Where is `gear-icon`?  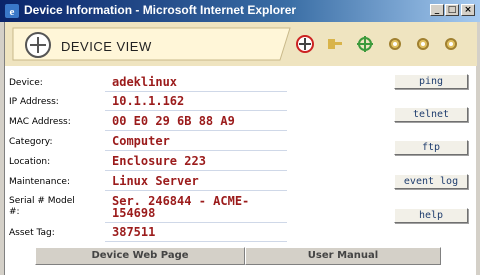 gear-icon is located at coordinates (423, 44).